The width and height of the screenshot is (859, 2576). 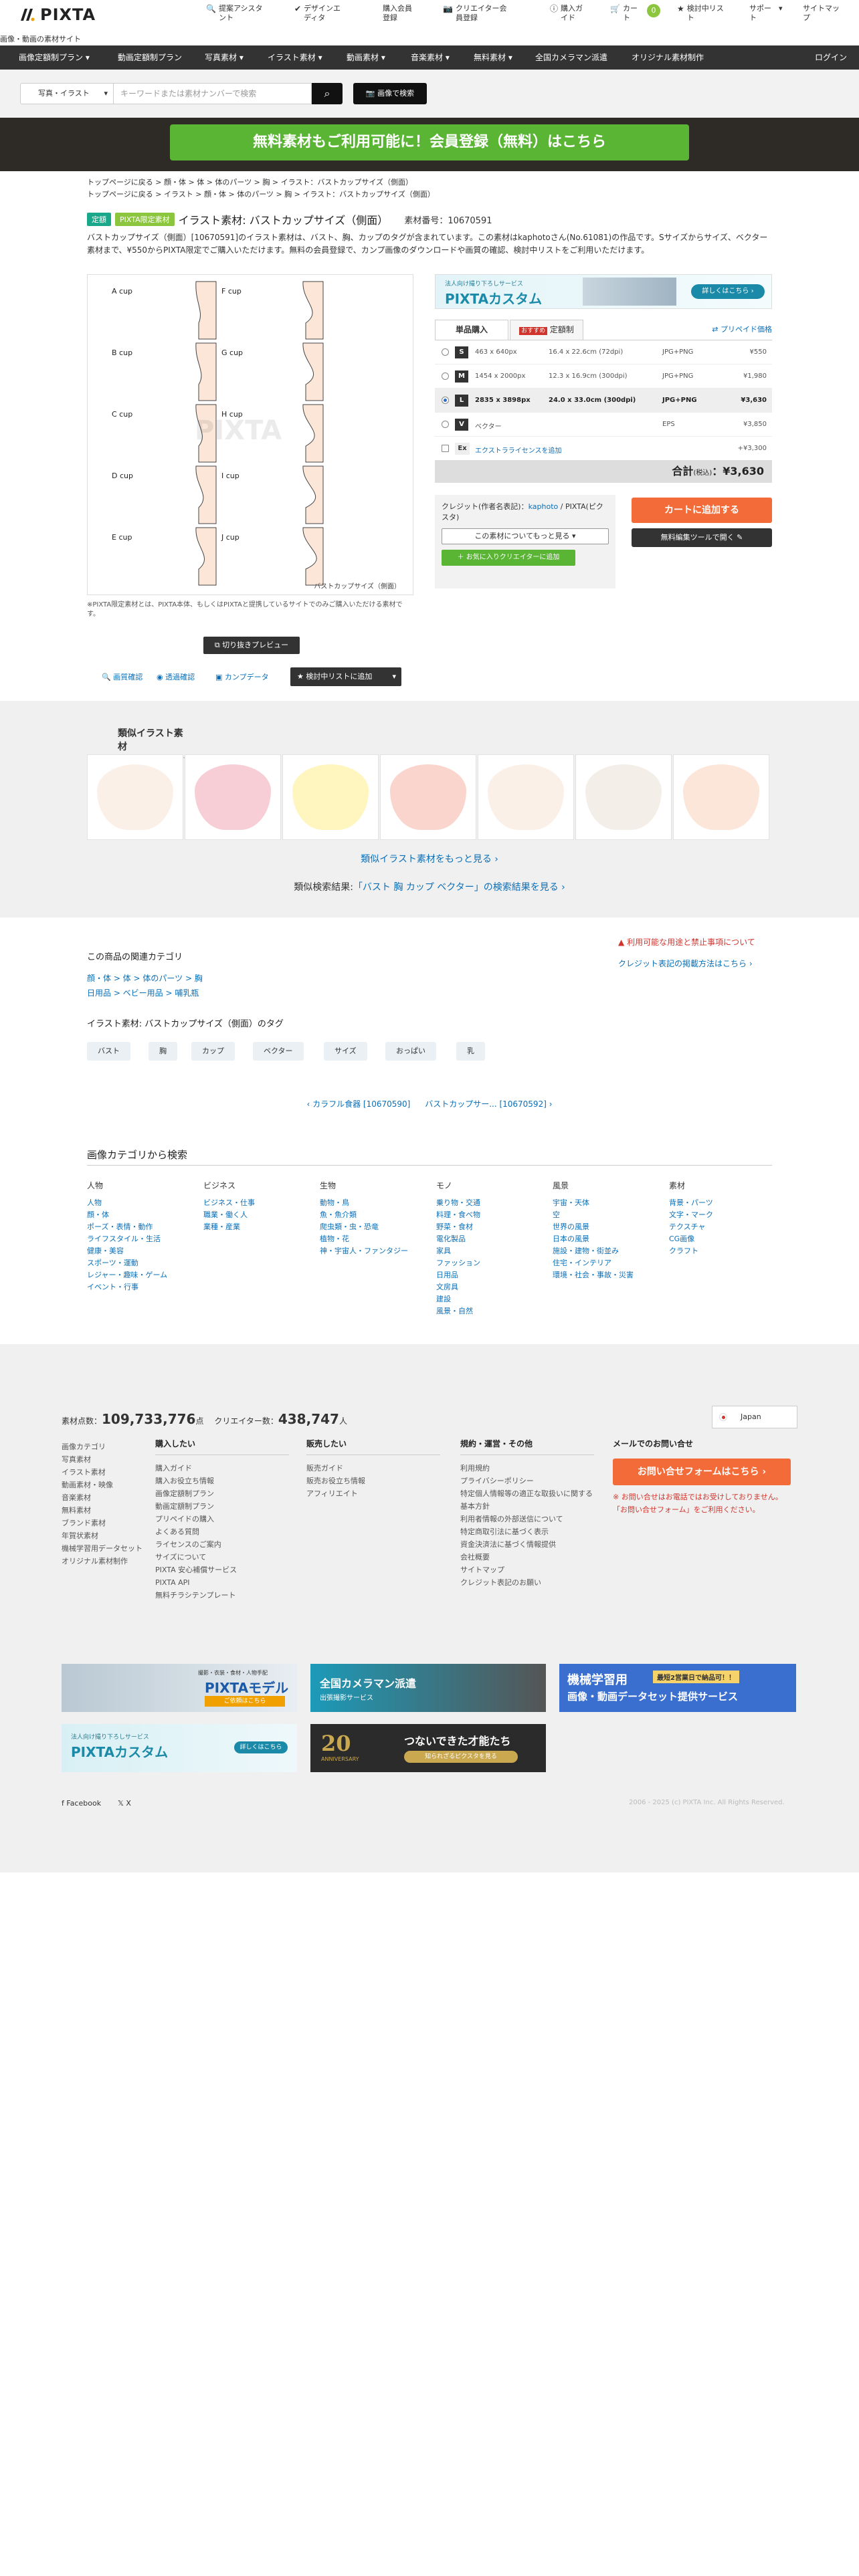 I want to click on similar-more-link: 類似イラスト素材をもっと見る ›, so click(x=429, y=859).